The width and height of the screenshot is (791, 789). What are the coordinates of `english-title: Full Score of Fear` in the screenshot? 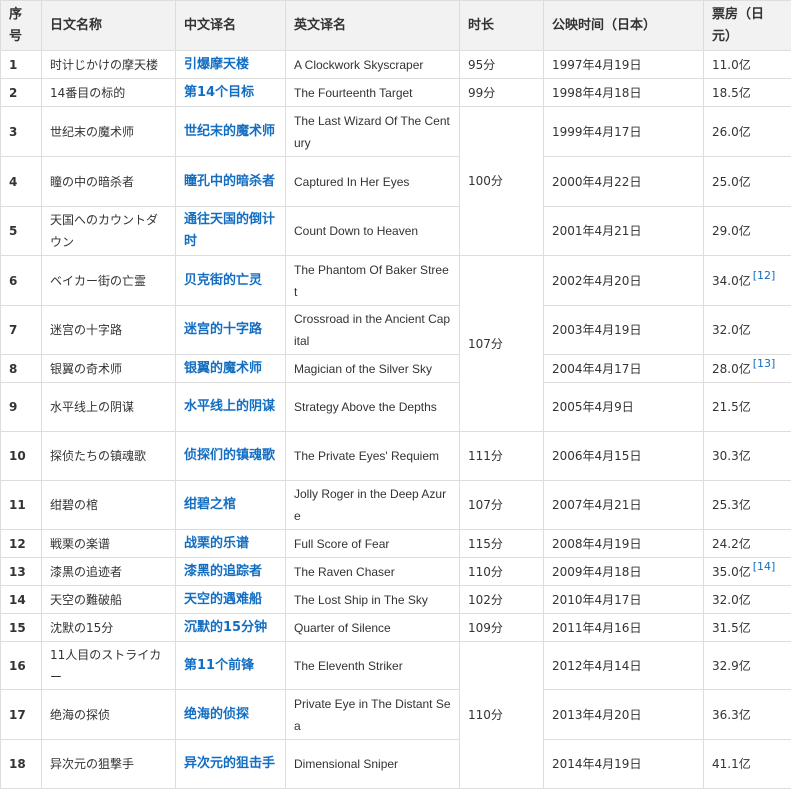 It's located at (373, 544).